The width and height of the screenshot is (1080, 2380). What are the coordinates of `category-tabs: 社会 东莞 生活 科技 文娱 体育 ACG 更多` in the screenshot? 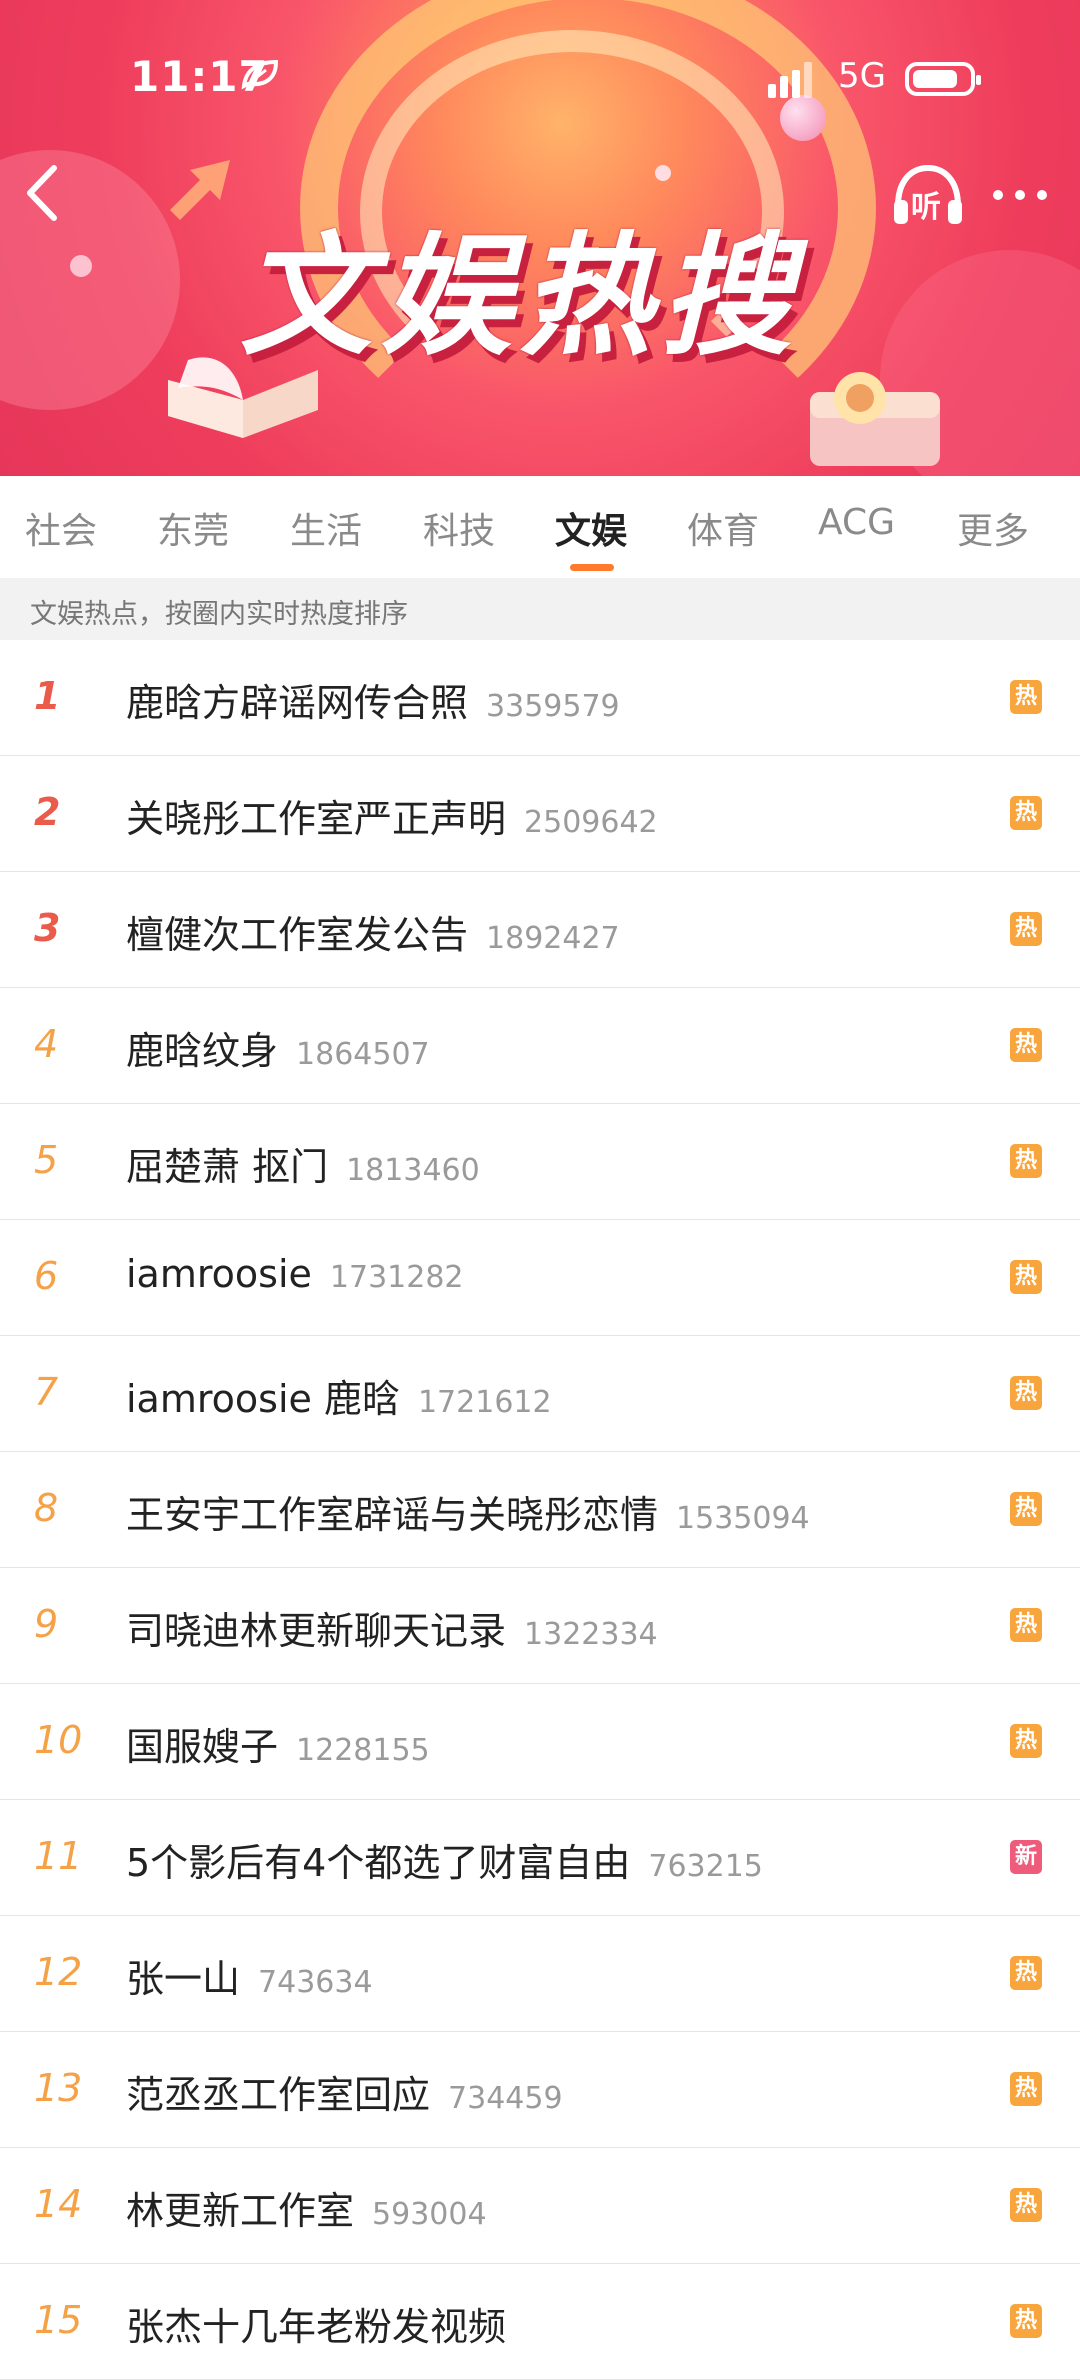 It's located at (540, 527).